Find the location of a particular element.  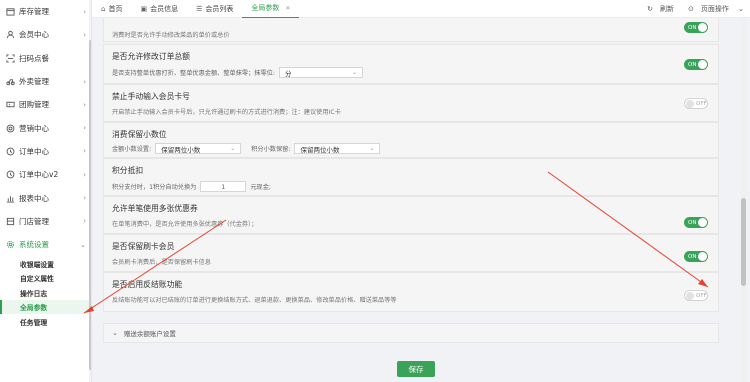

submenu-item-global-params: 全局参数 is located at coordinates (45, 307).